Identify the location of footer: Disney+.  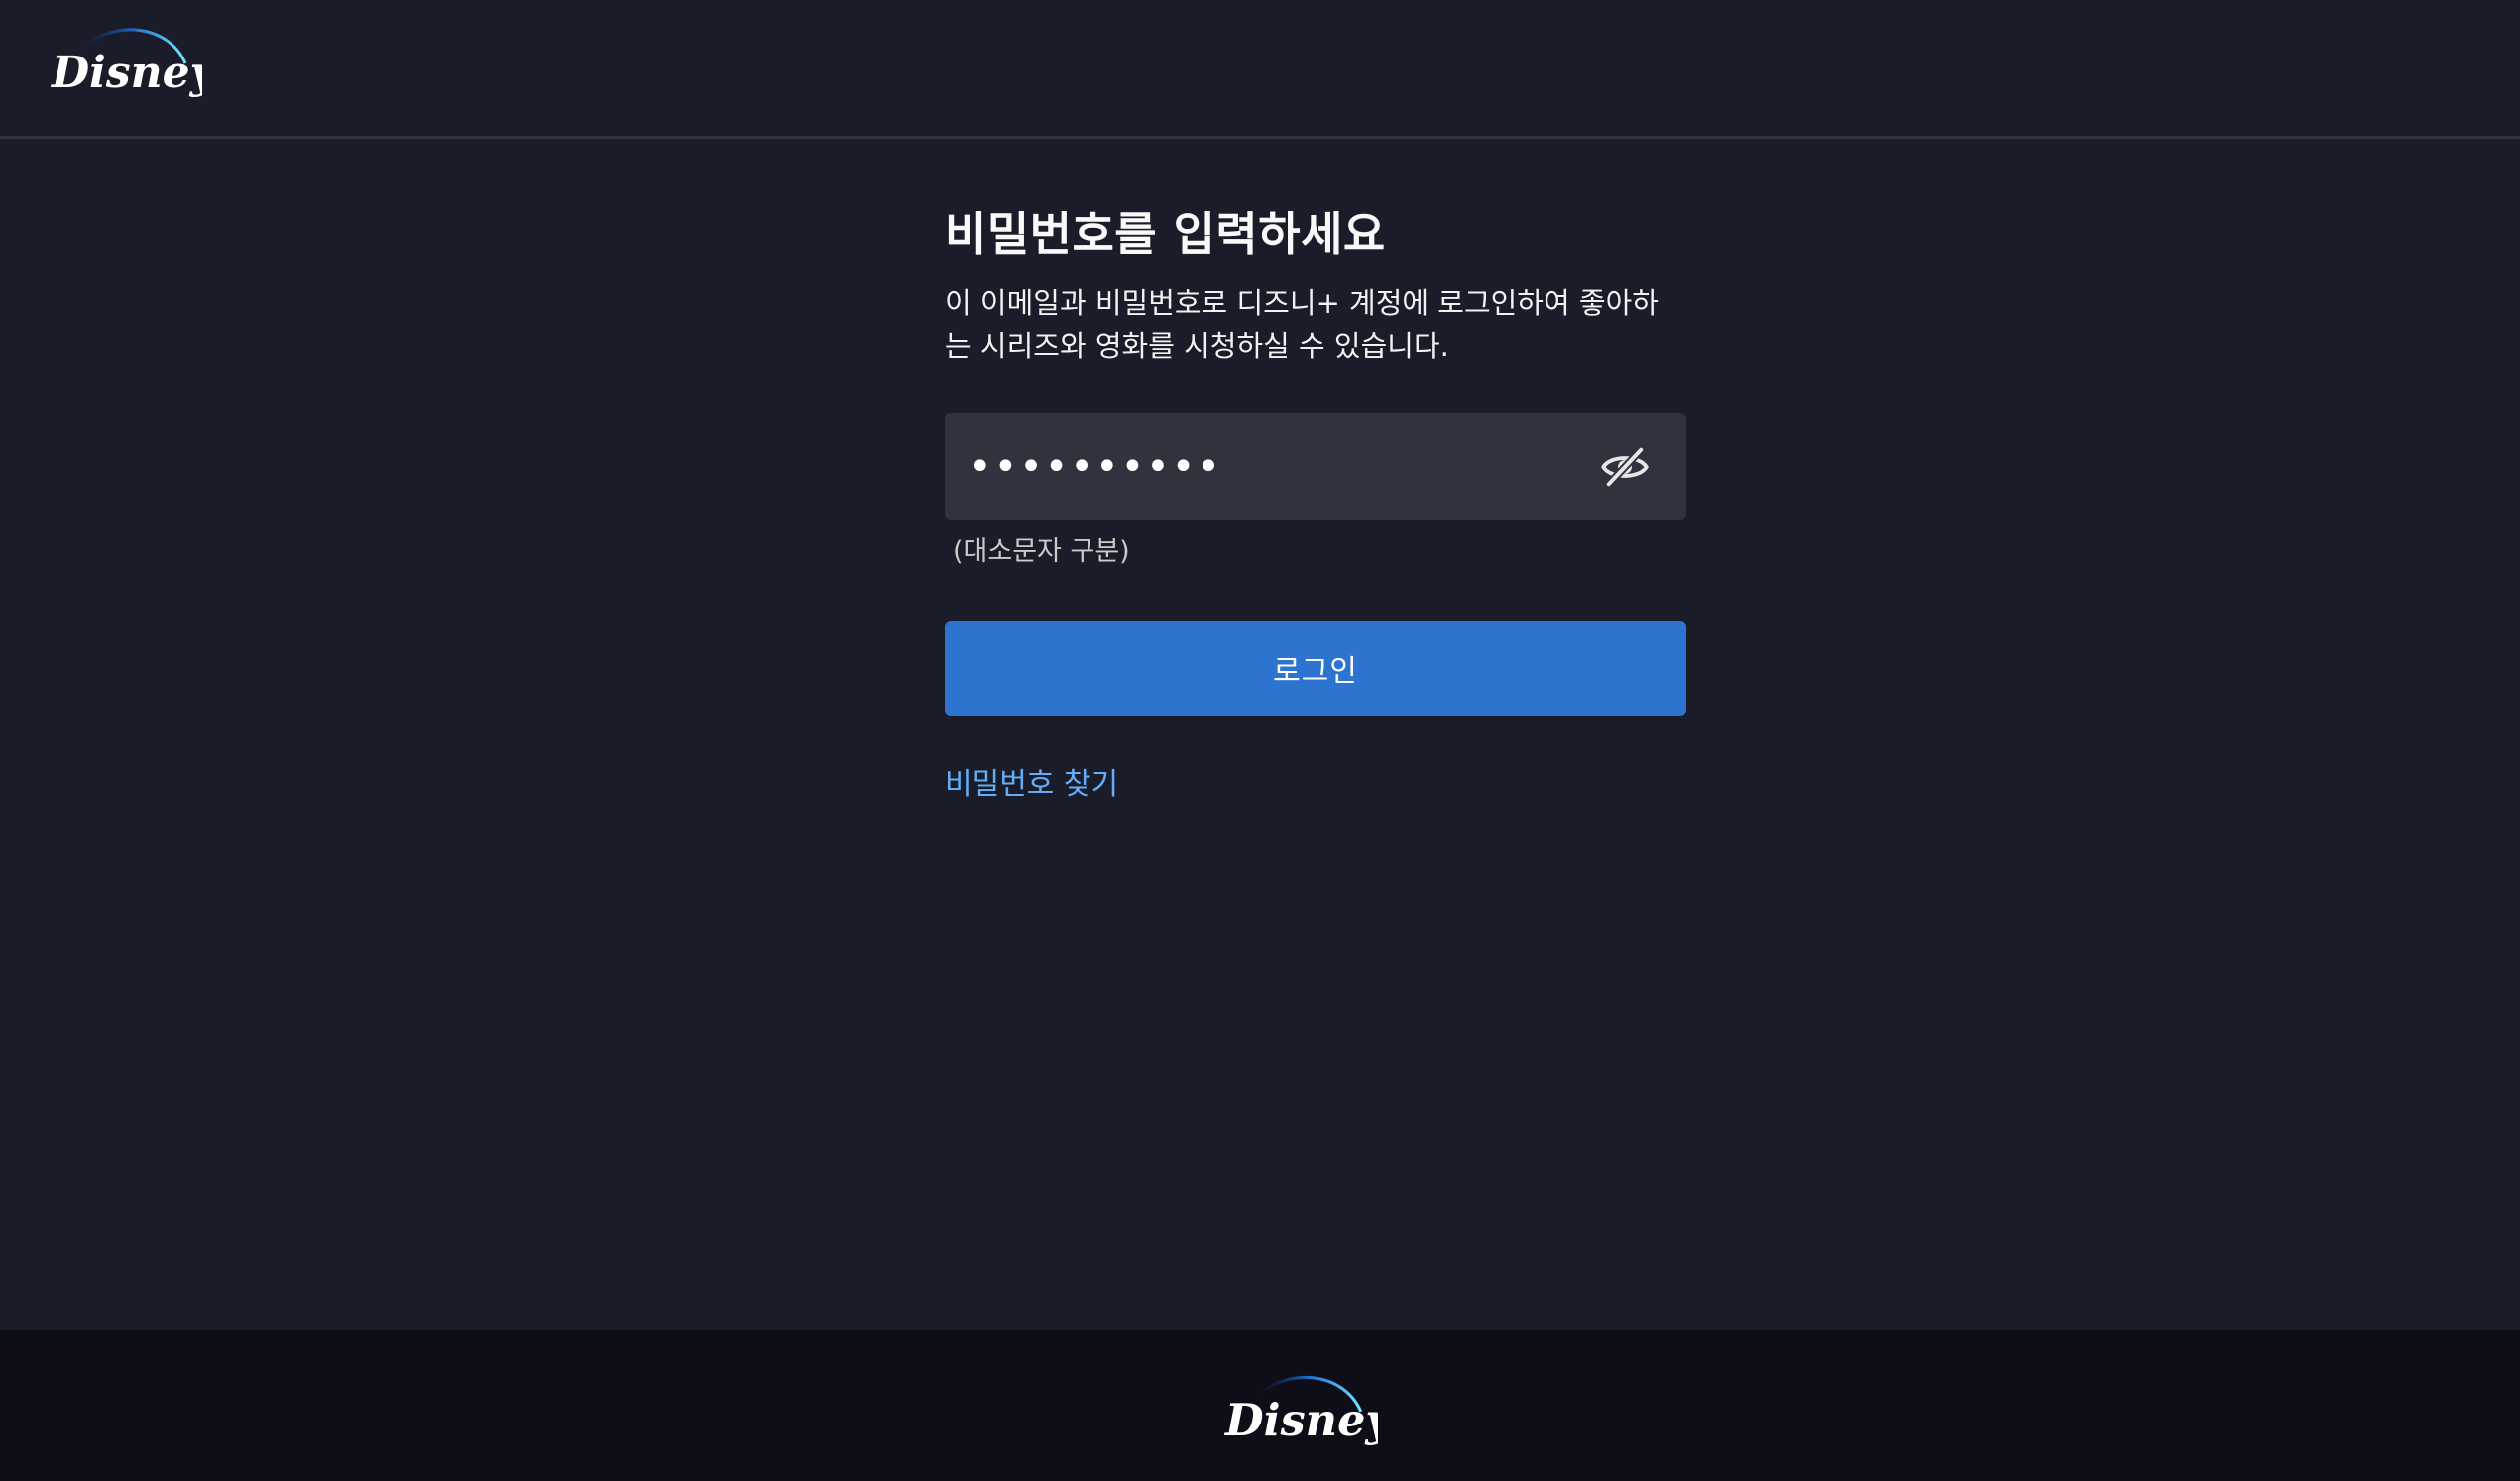
(1260, 1405).